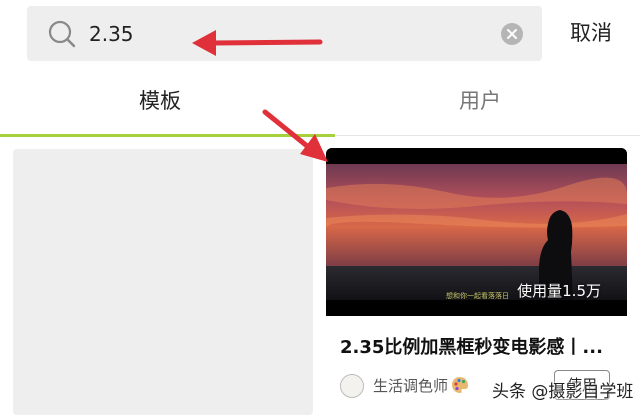 The height and width of the screenshot is (415, 640). Describe the element at coordinates (352, 386) in the screenshot. I see `author-avatar` at that location.